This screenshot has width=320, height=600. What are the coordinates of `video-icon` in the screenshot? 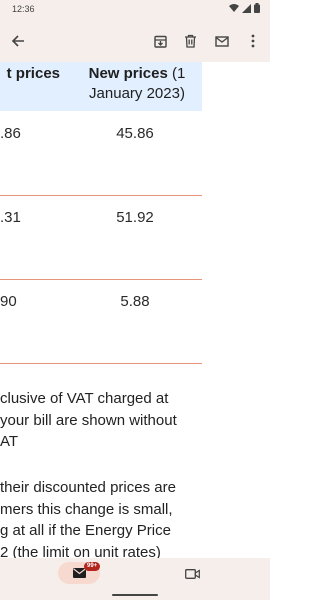 It's located at (192, 574).